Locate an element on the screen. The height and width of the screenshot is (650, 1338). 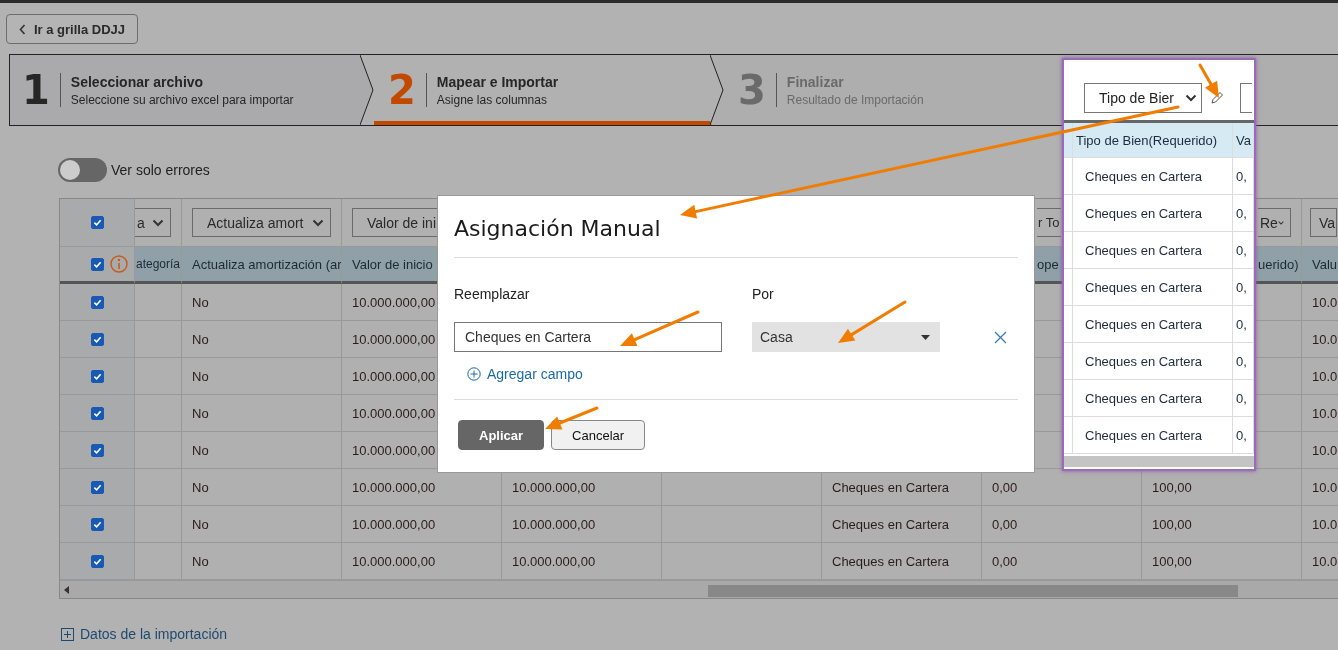
column-select is located at coordinates (1246, 98).